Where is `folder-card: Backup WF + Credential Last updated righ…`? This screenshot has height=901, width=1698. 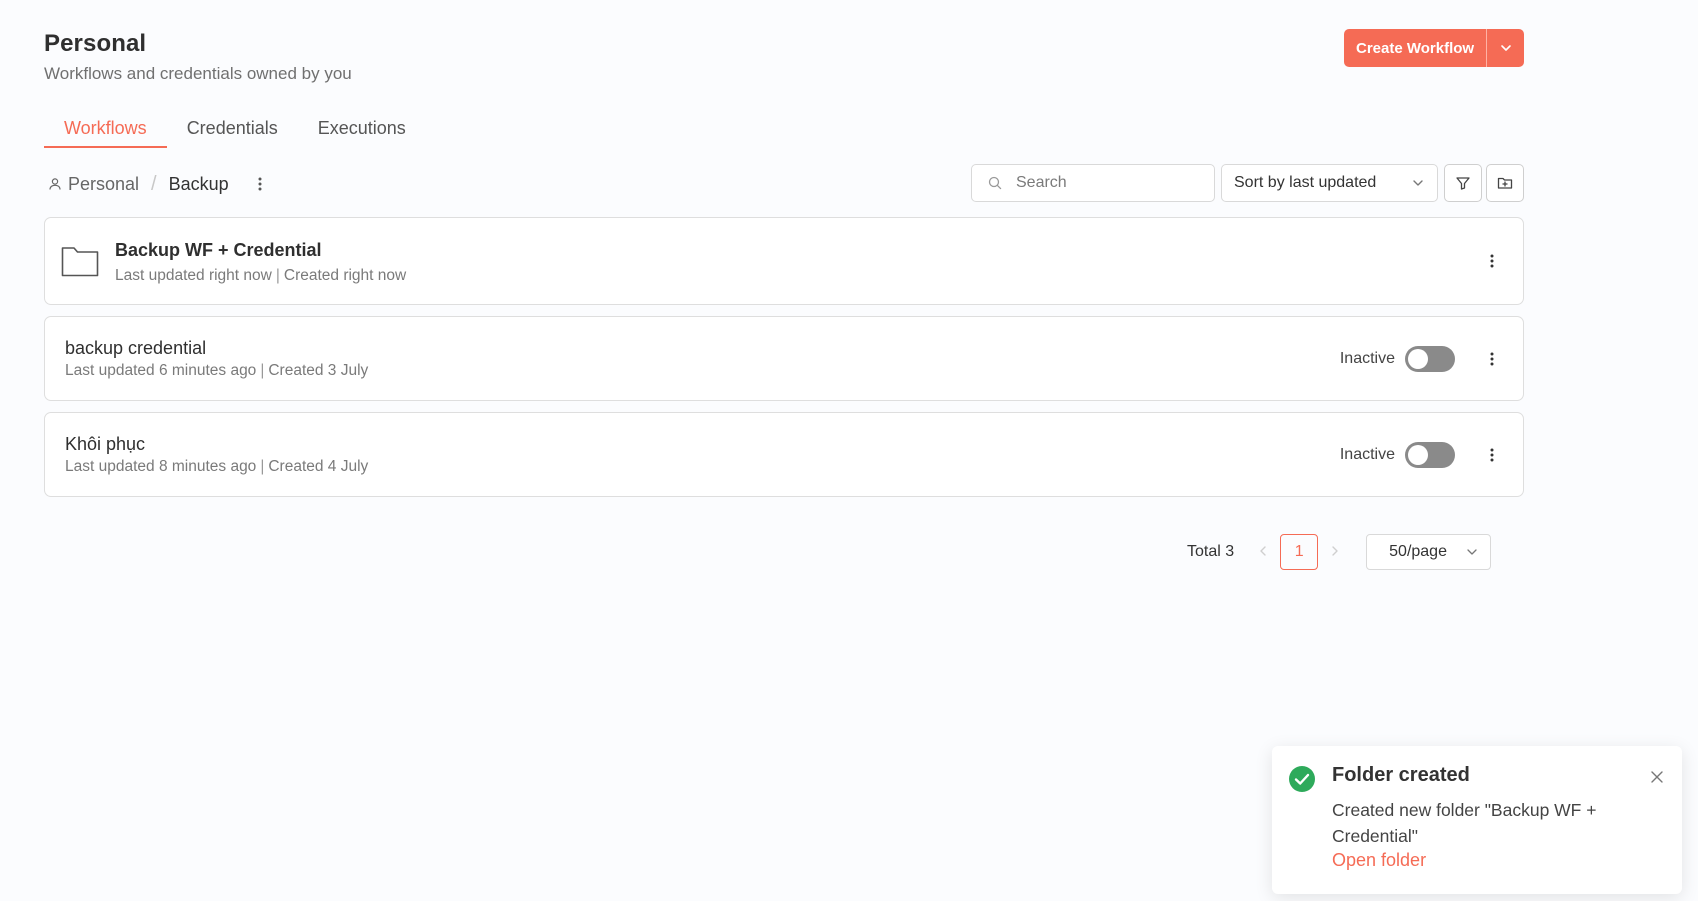
folder-card: Backup WF + Credential Last updated righ… is located at coordinates (784, 261).